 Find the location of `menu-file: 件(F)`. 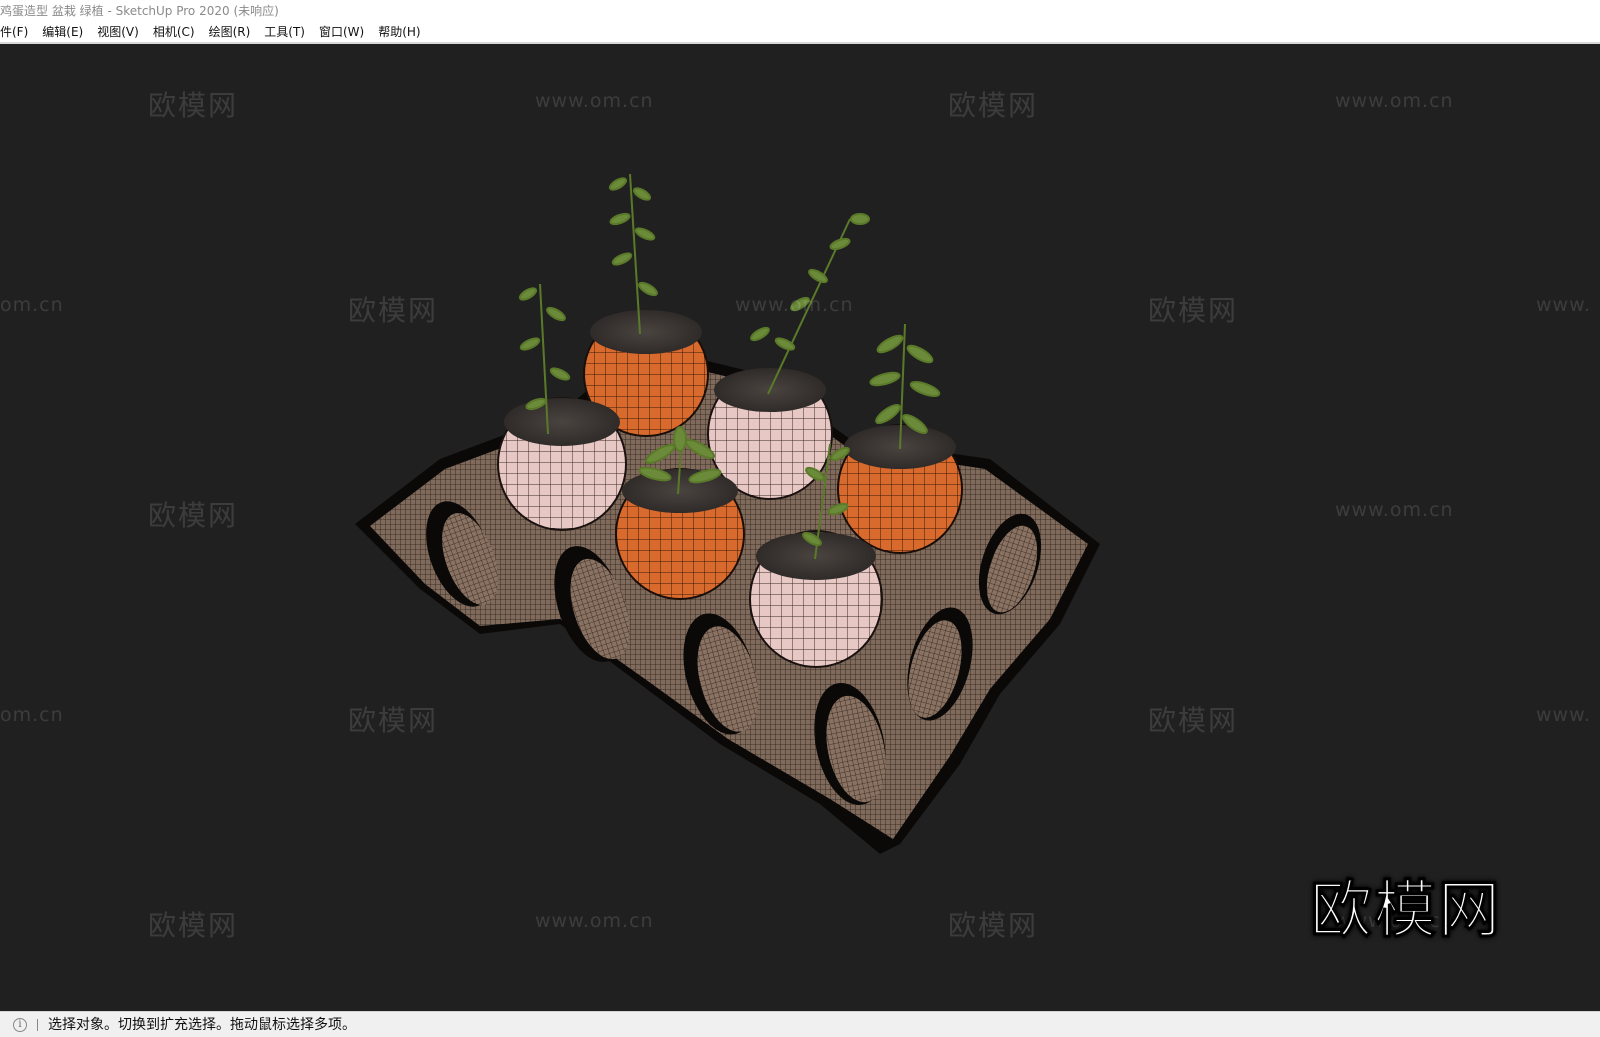

menu-file: 件(F) is located at coordinates (17, 32).